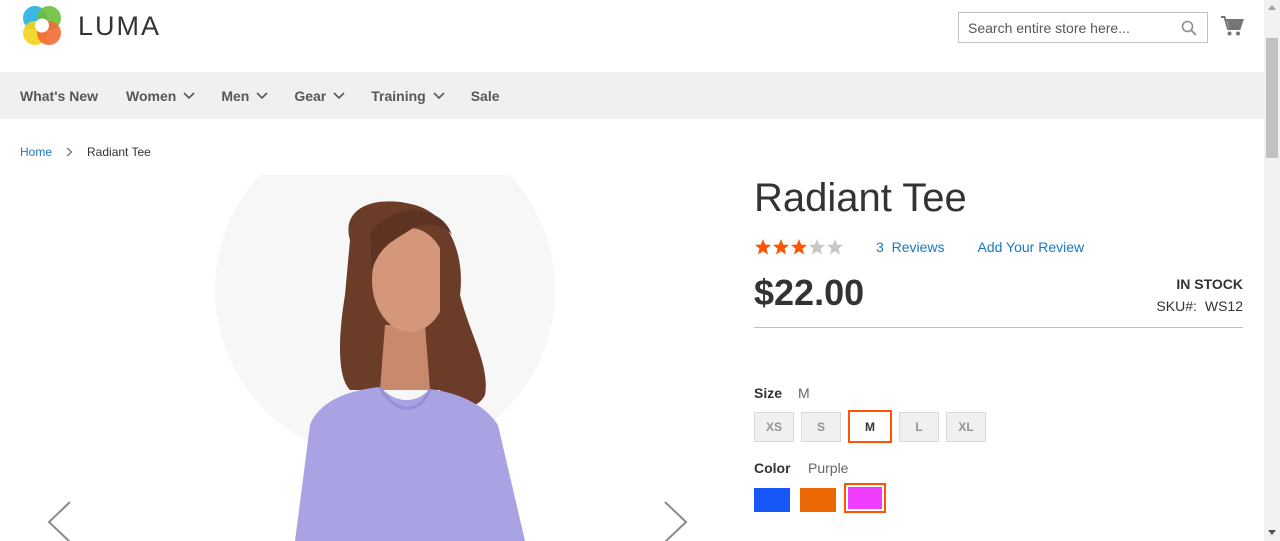 The width and height of the screenshot is (1280, 541). What do you see at coordinates (398, 95) in the screenshot?
I see `nav-item-label: Training` at bounding box center [398, 95].